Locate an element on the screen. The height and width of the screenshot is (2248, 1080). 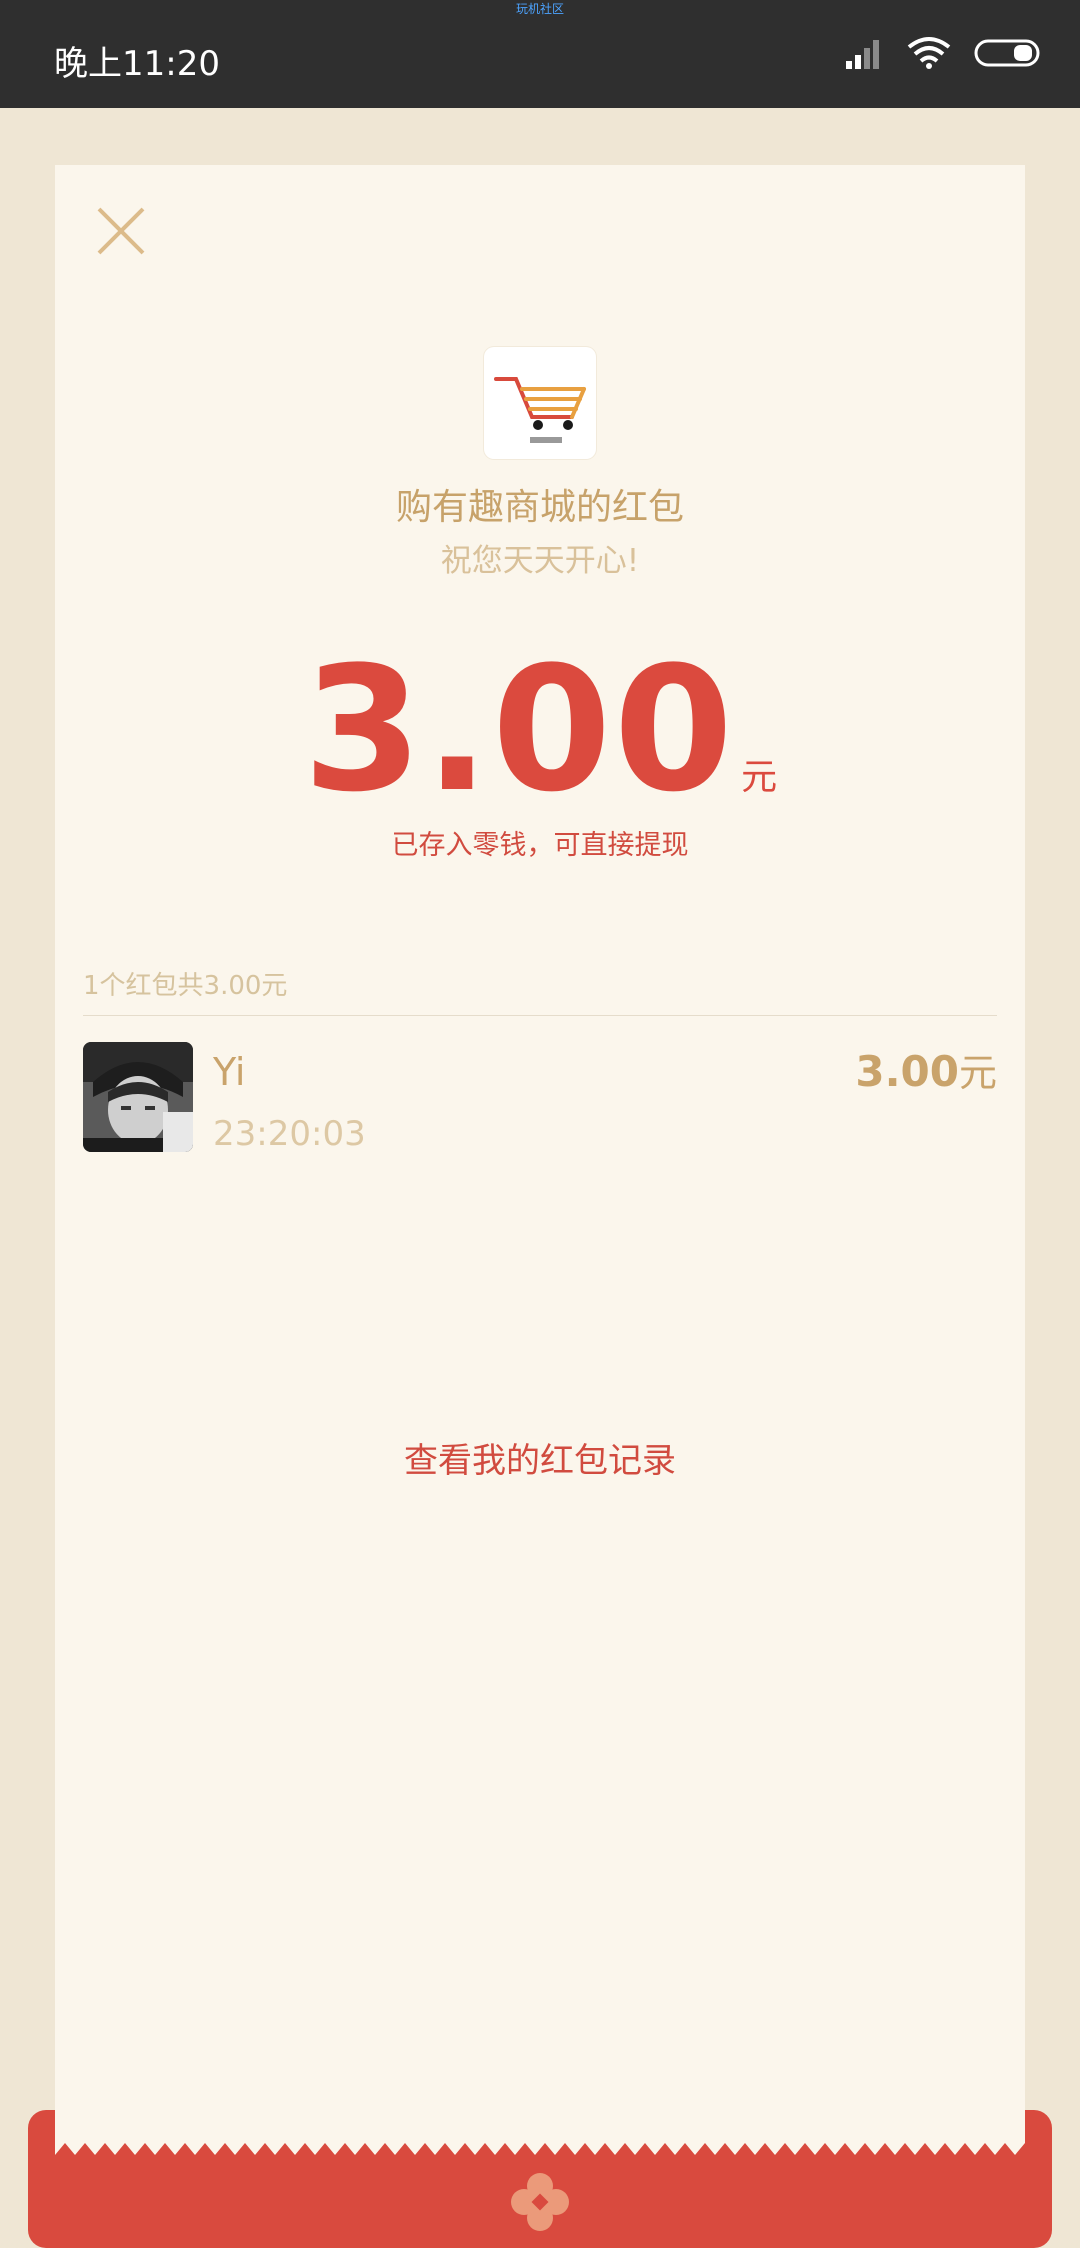
recipient-amount-unit: 元 is located at coordinates (977, 1073).